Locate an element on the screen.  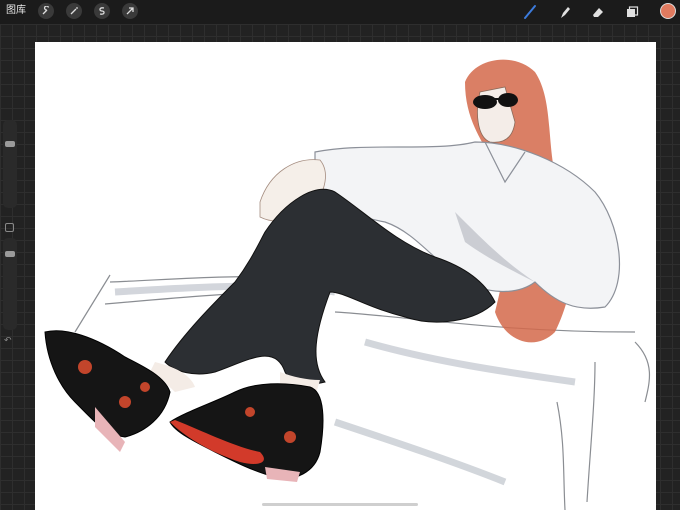
modify-button is located at coordinates (9, 227).